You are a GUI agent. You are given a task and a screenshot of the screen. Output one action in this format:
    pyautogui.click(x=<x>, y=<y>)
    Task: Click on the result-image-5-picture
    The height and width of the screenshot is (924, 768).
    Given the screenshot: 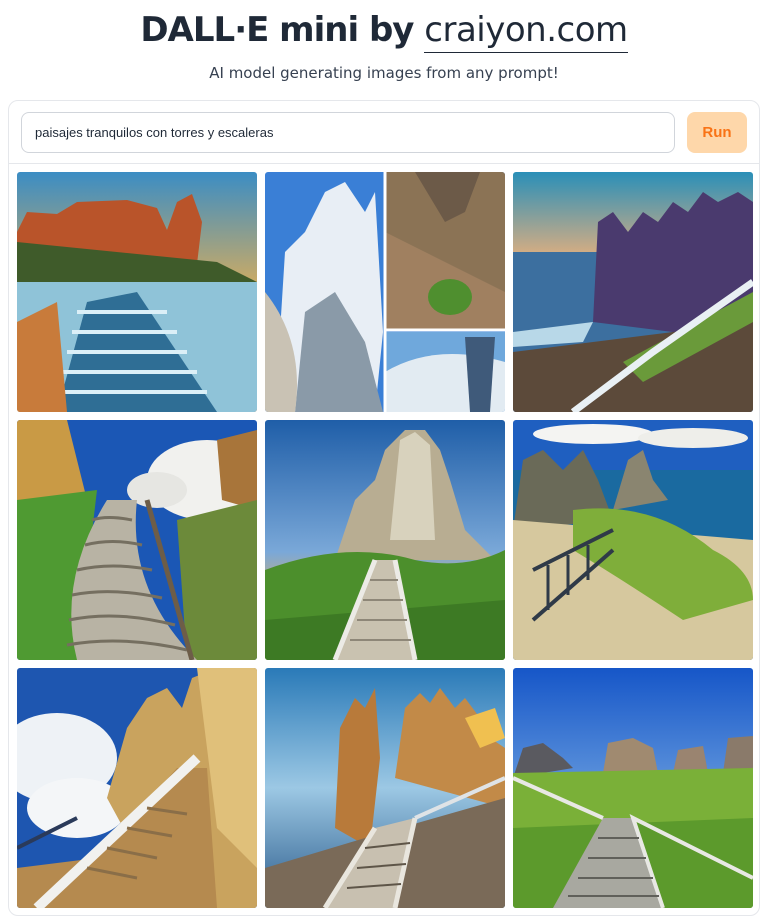 What is the action you would take?
    pyautogui.click(x=385, y=540)
    